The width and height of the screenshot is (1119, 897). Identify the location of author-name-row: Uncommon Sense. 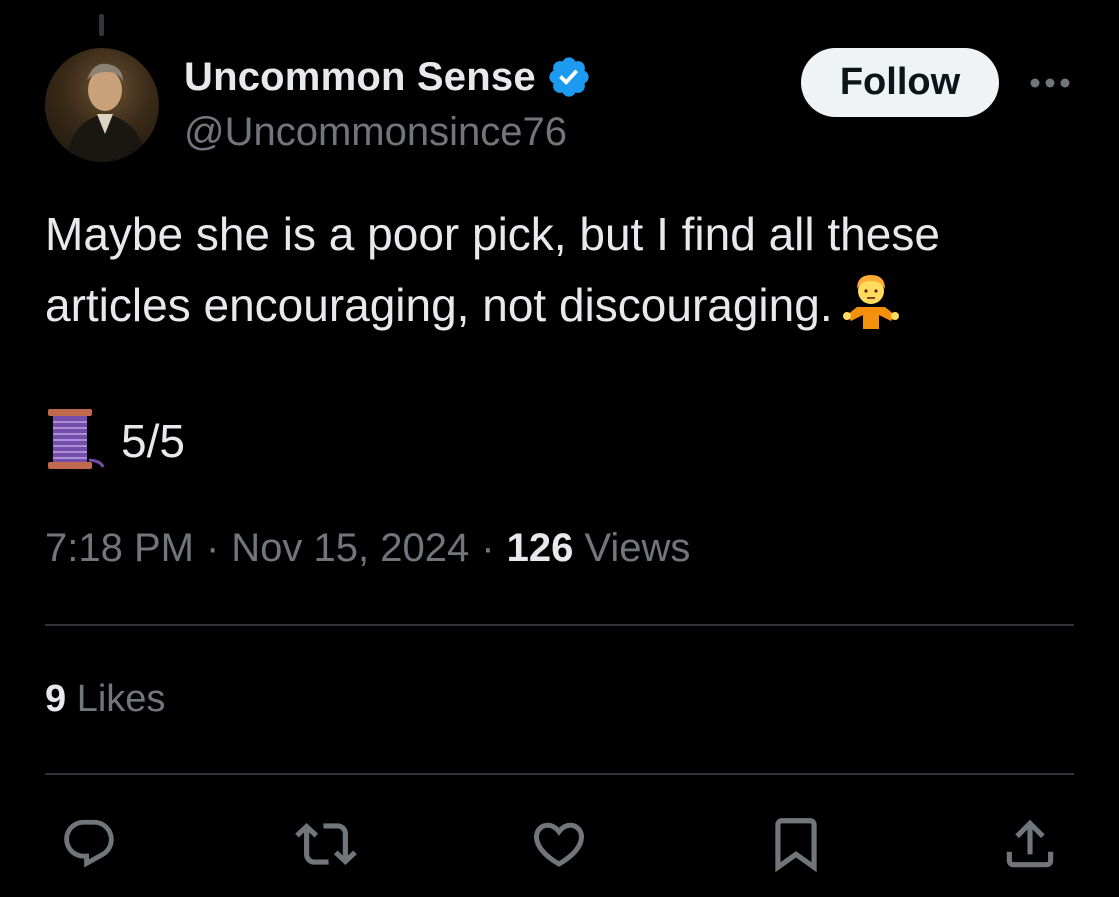
(388, 77).